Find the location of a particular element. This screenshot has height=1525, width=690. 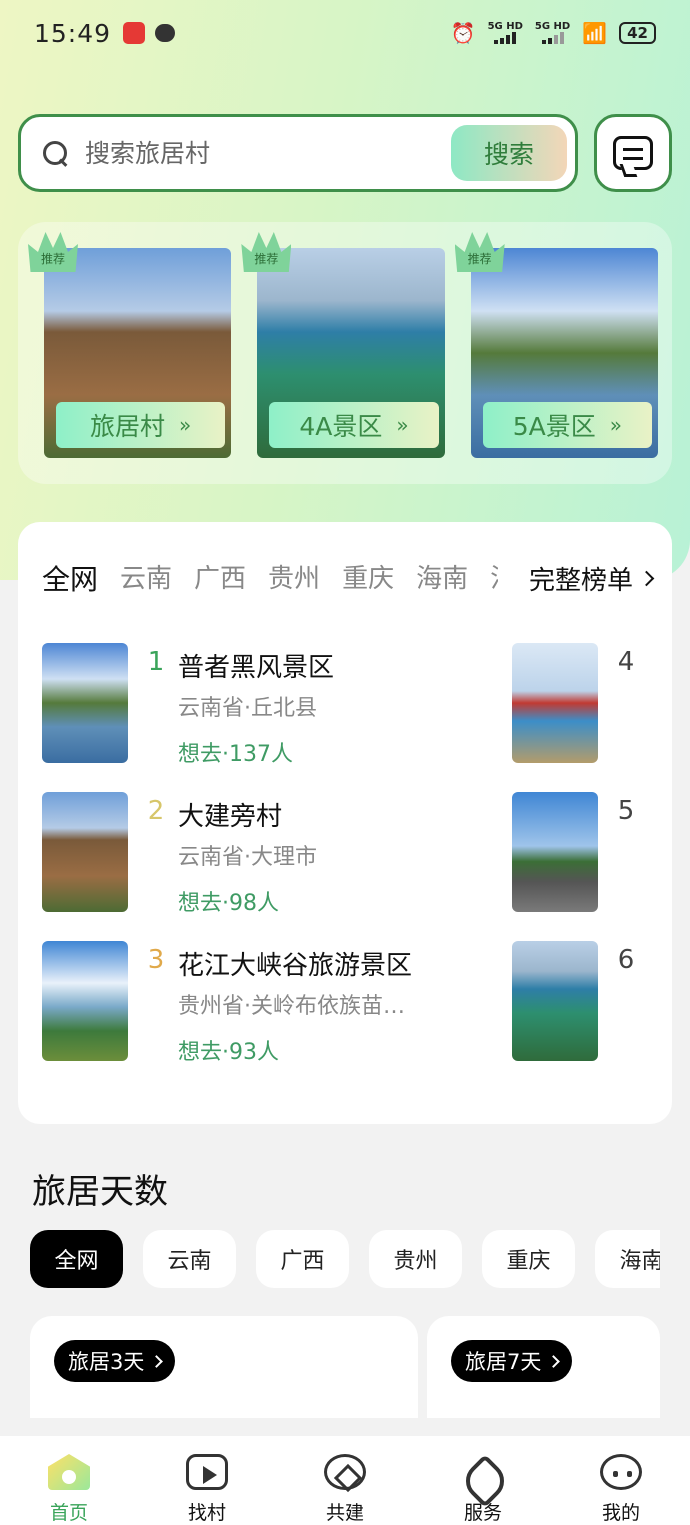

nav-label: 找村 is located at coordinates (206, 1513).